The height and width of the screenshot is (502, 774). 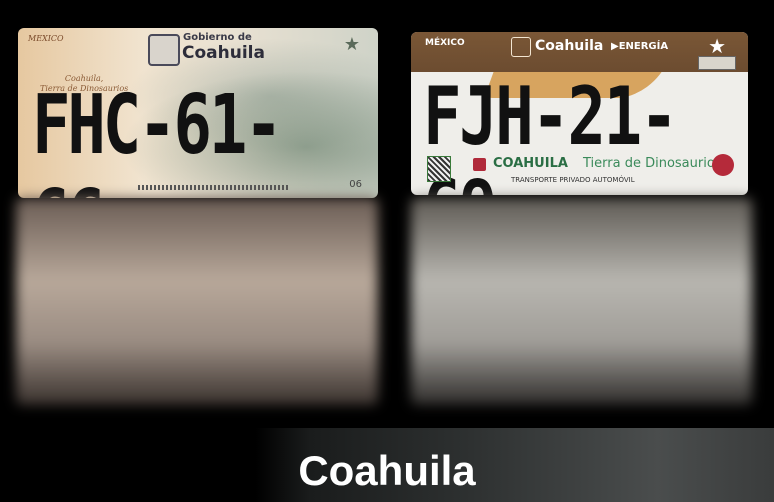 What do you see at coordinates (439, 169) in the screenshot?
I see `qr-code-icon` at bounding box center [439, 169].